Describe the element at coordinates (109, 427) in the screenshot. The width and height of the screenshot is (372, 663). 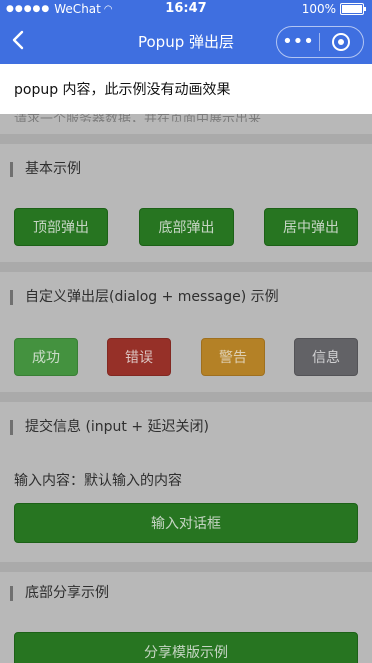
I see `section-title: 提交信息 (input + 延迟关闭)` at that location.